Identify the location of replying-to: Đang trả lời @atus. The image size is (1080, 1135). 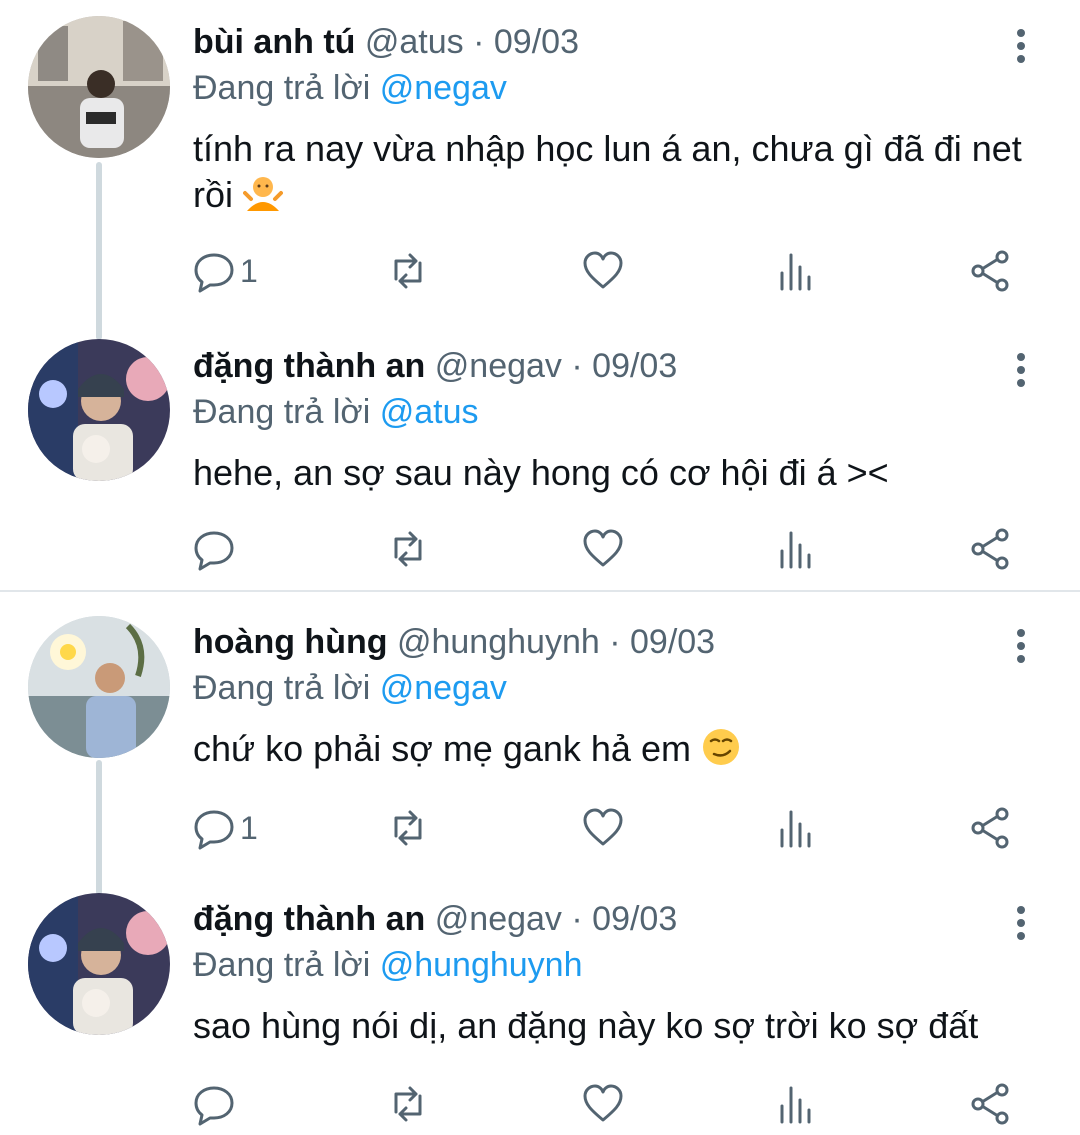
(335, 412).